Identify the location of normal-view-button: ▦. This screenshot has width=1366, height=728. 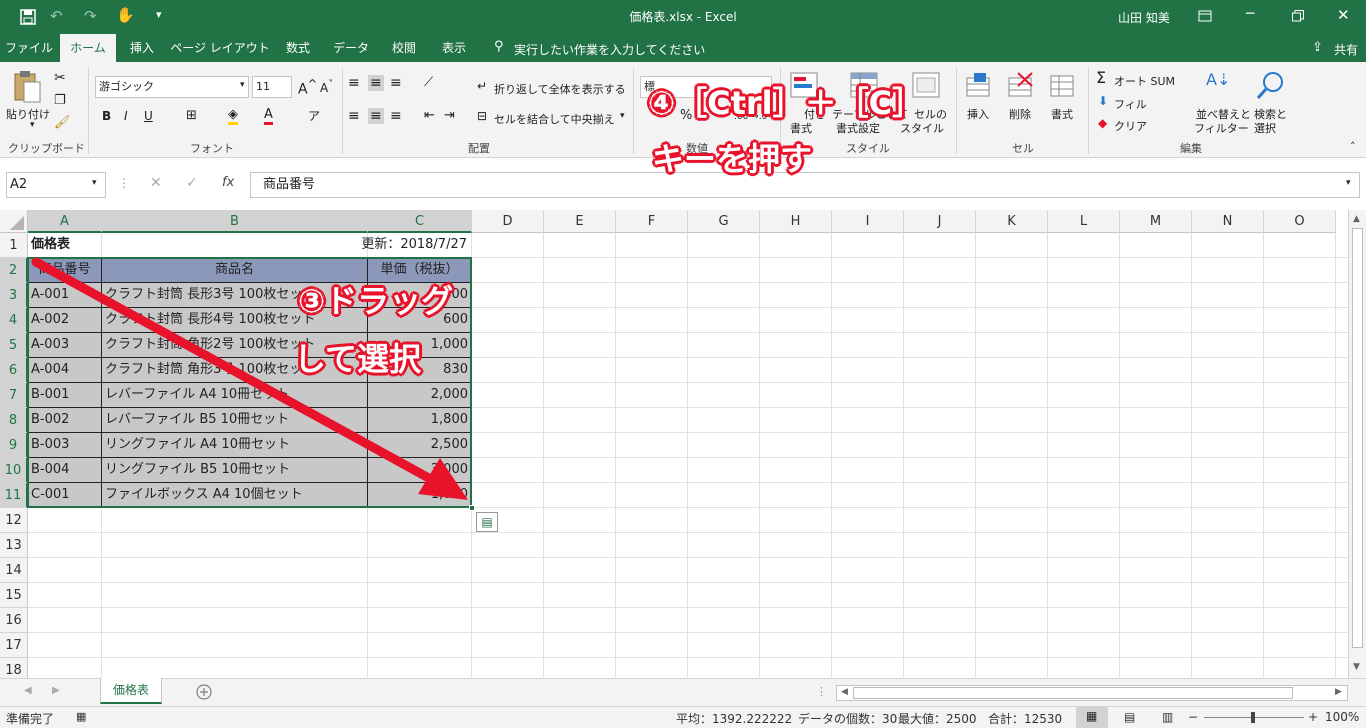
(1092, 717).